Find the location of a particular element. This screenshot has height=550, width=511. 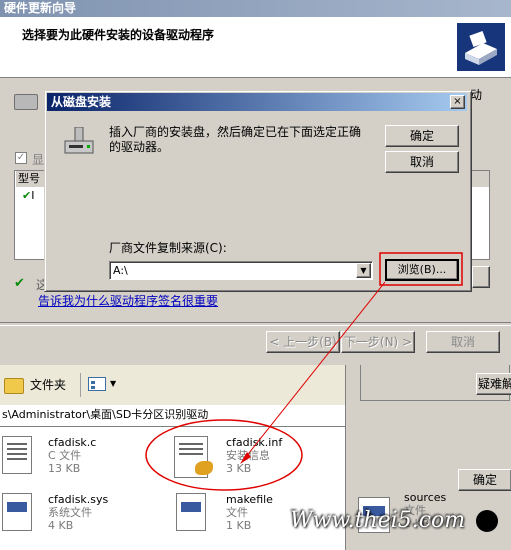

watermark-logo-icon is located at coordinates (487, 521).